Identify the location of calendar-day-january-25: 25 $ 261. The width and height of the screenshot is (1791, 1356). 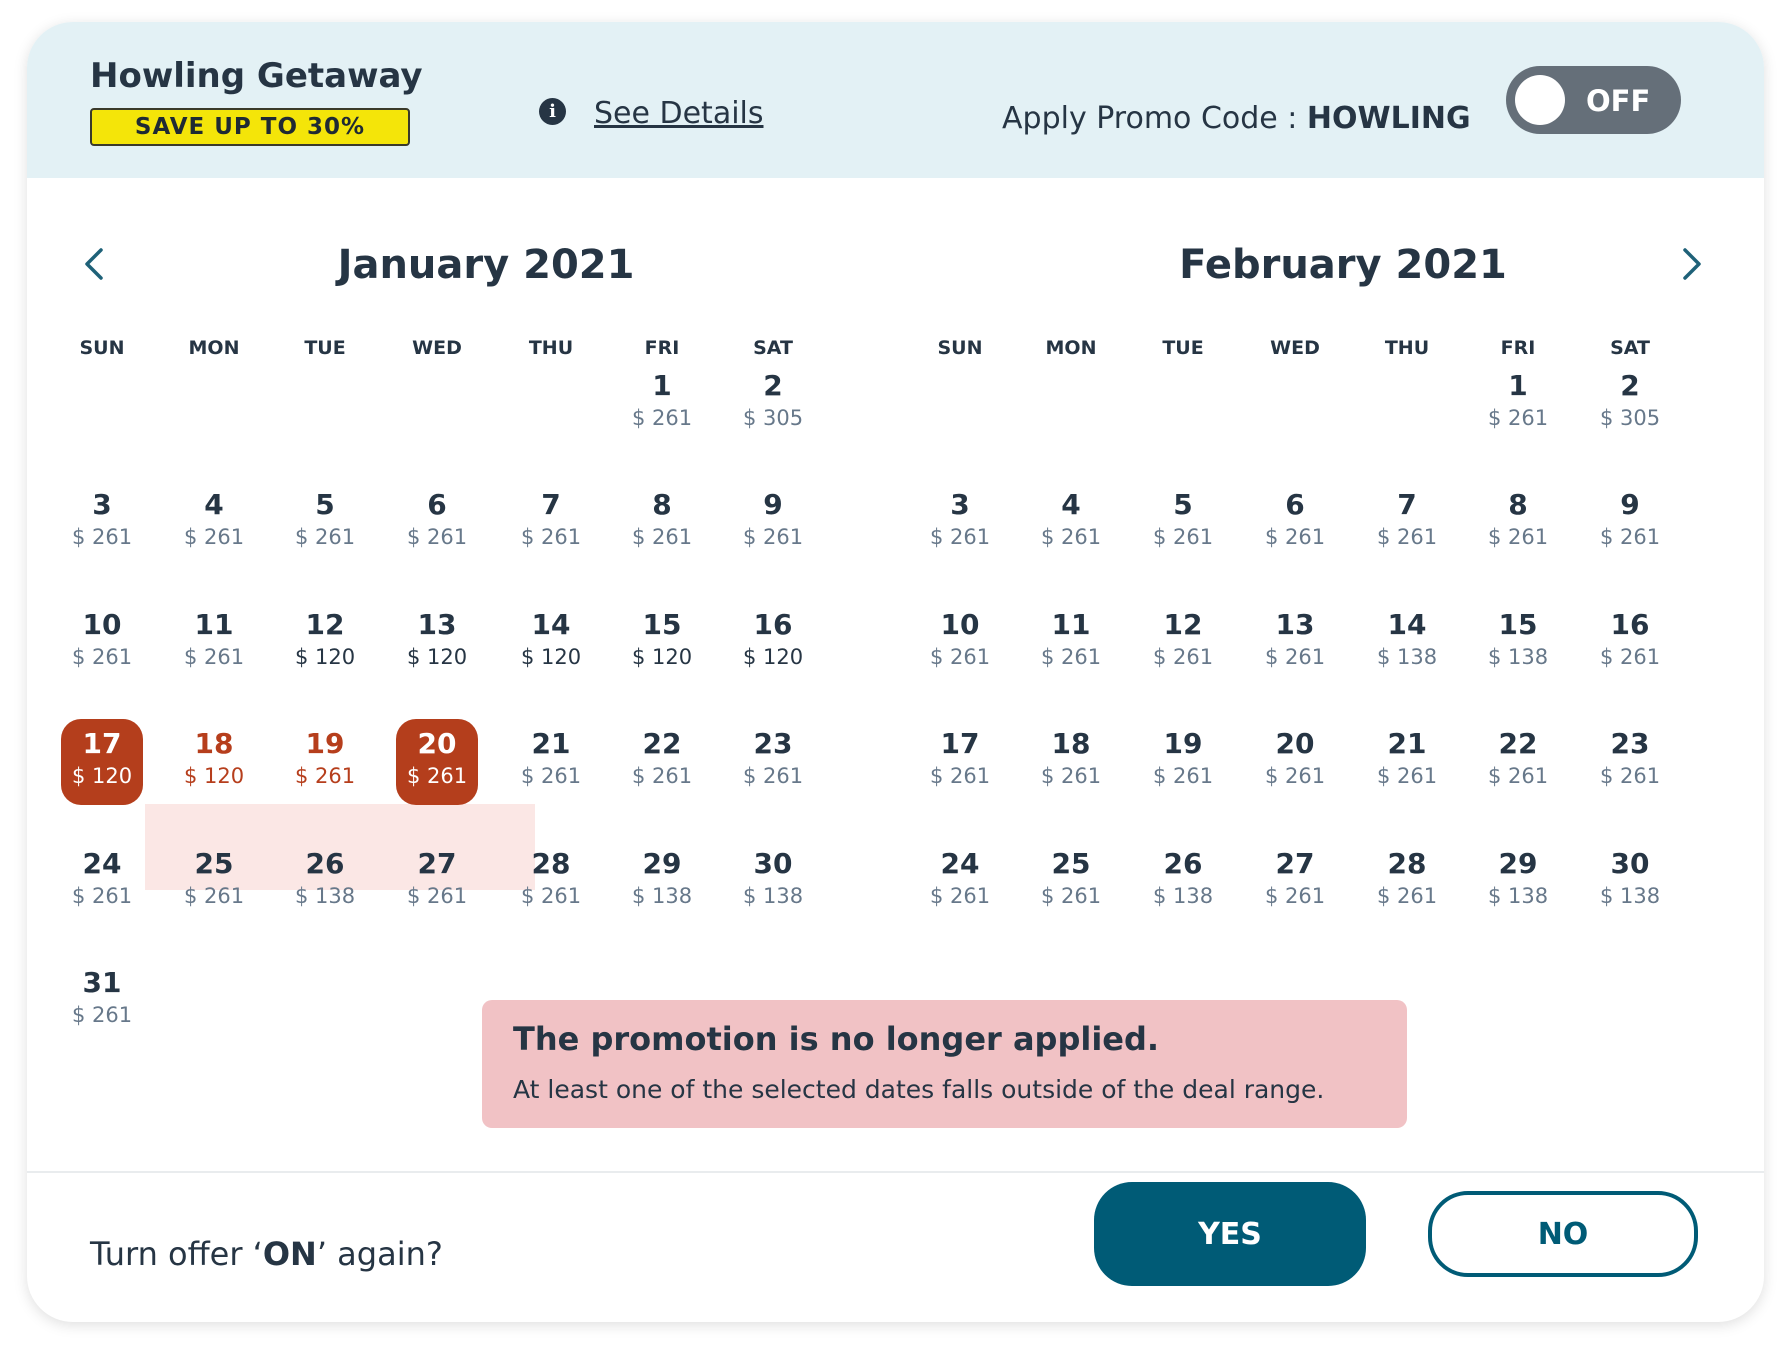
(214, 882).